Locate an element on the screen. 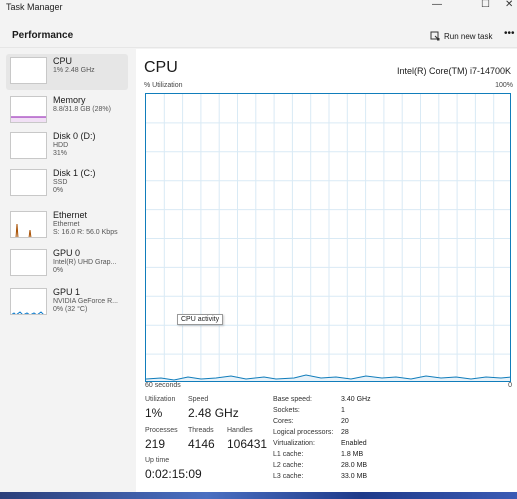 This screenshot has height=499, width=517. gpu-1-thumbnail is located at coordinates (28, 301).